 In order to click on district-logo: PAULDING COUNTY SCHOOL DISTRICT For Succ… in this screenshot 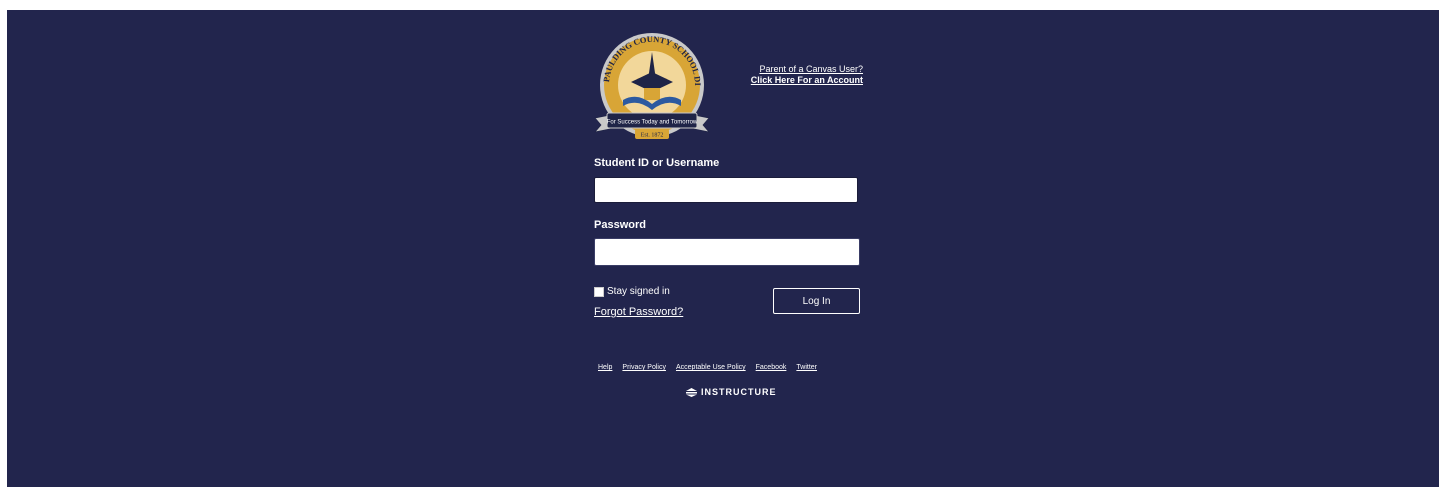, I will do `click(650, 86)`.